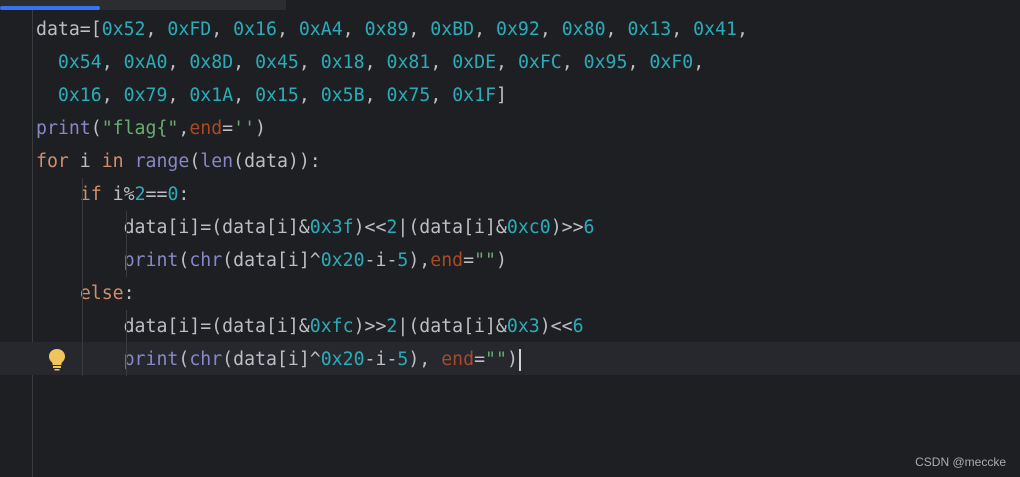 The image size is (1020, 477). I want to click on number-literal: 0x95, so click(605, 62).